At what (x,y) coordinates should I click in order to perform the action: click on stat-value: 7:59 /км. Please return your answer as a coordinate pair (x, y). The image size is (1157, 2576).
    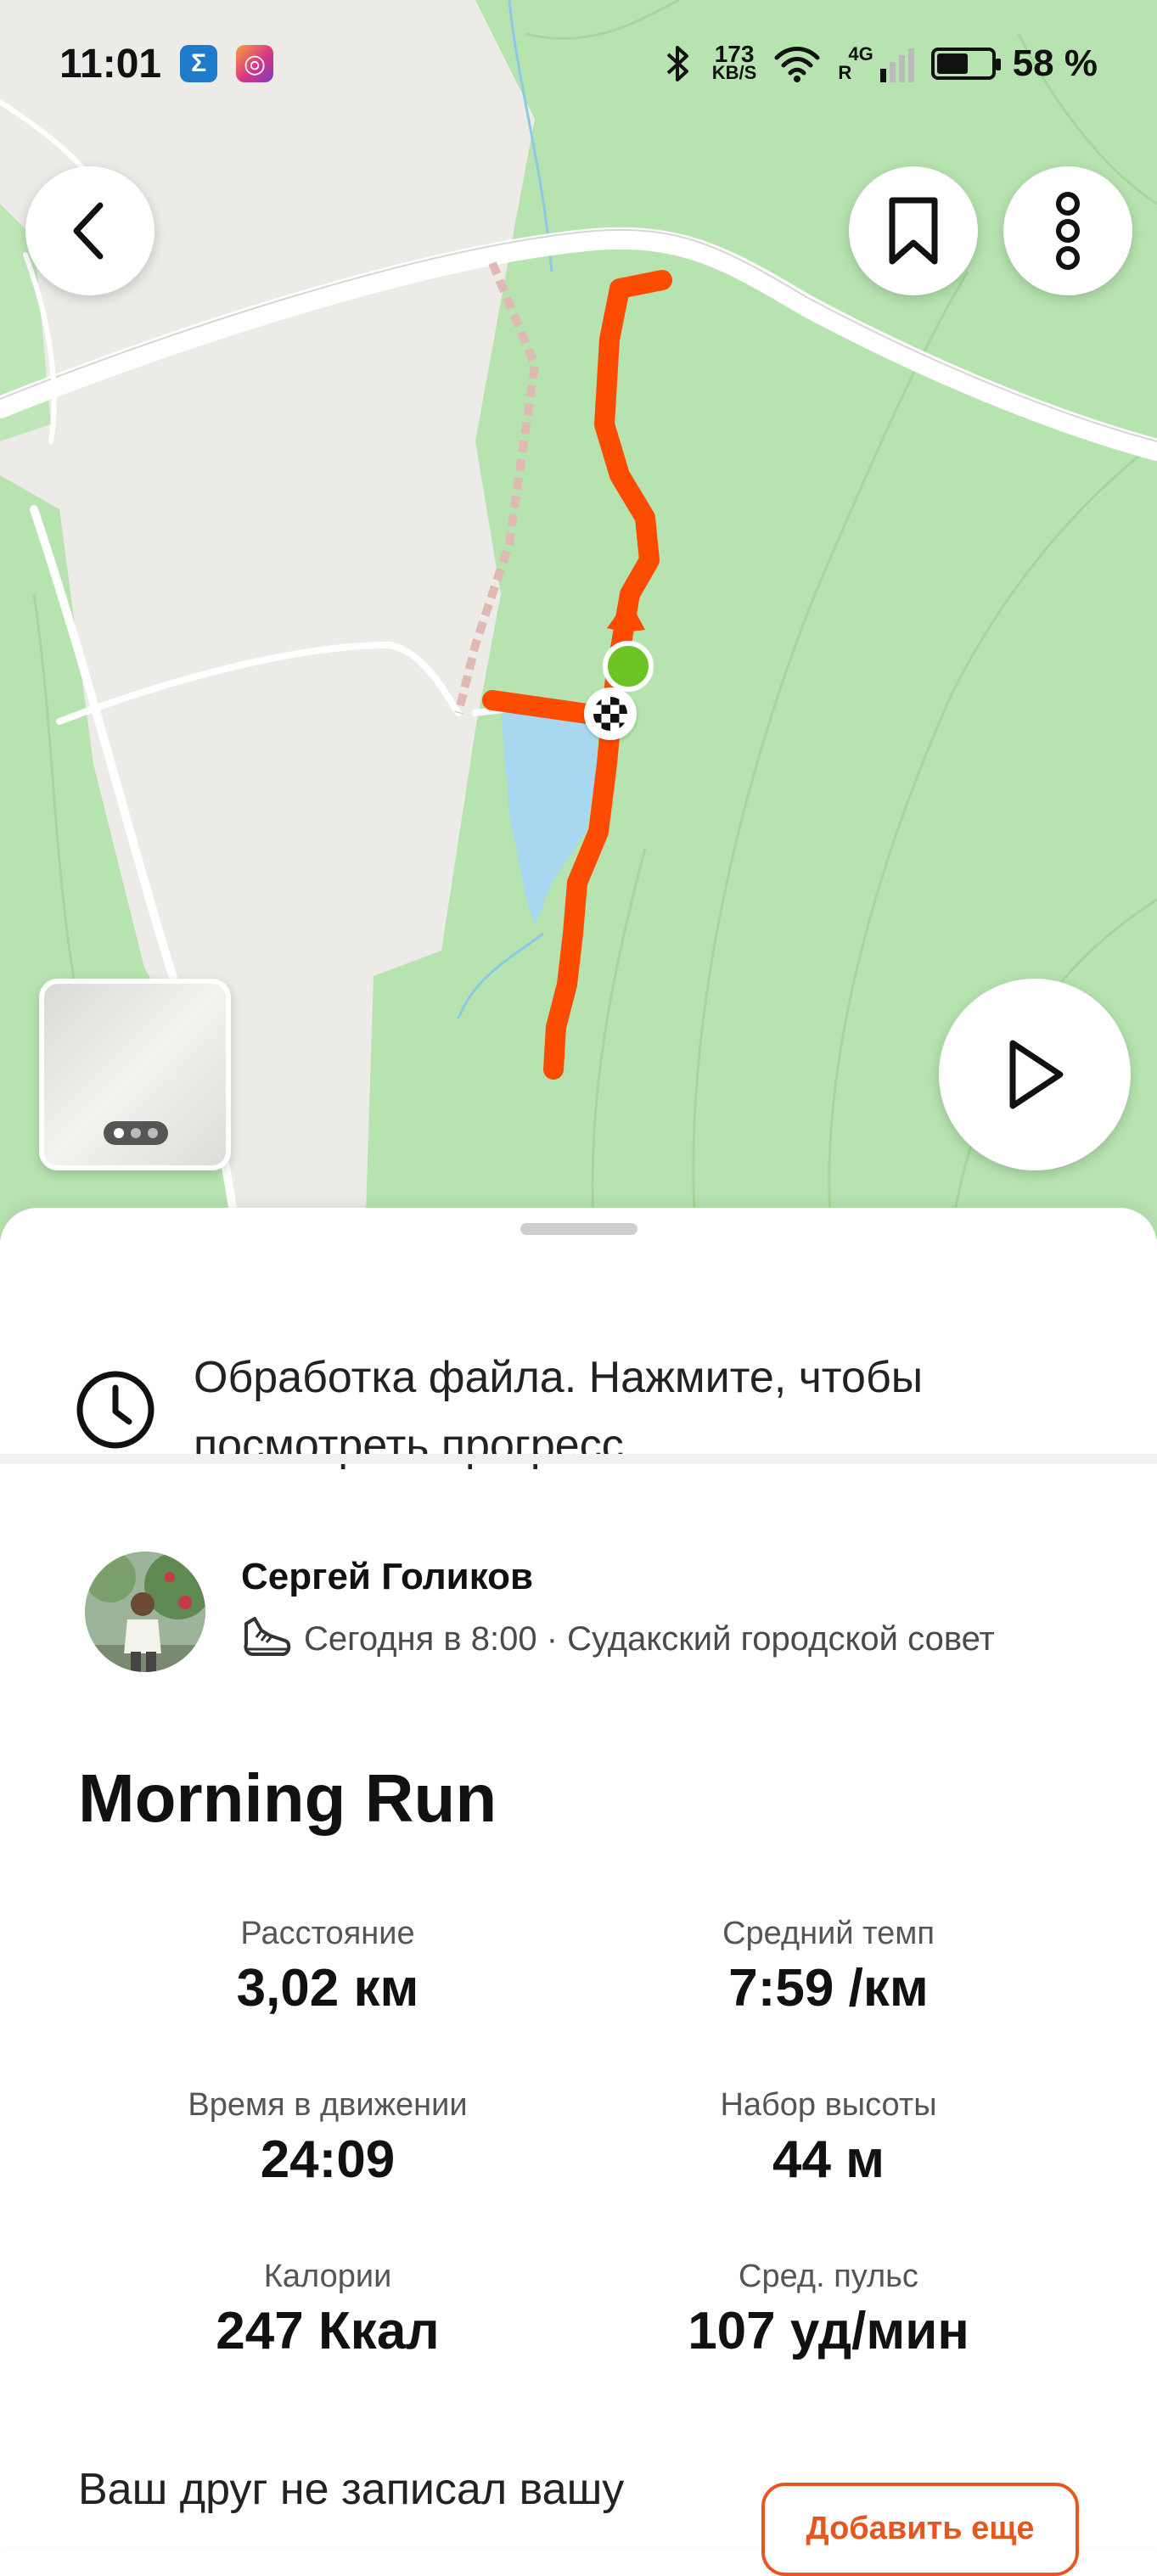
    Looking at the image, I should click on (828, 1988).